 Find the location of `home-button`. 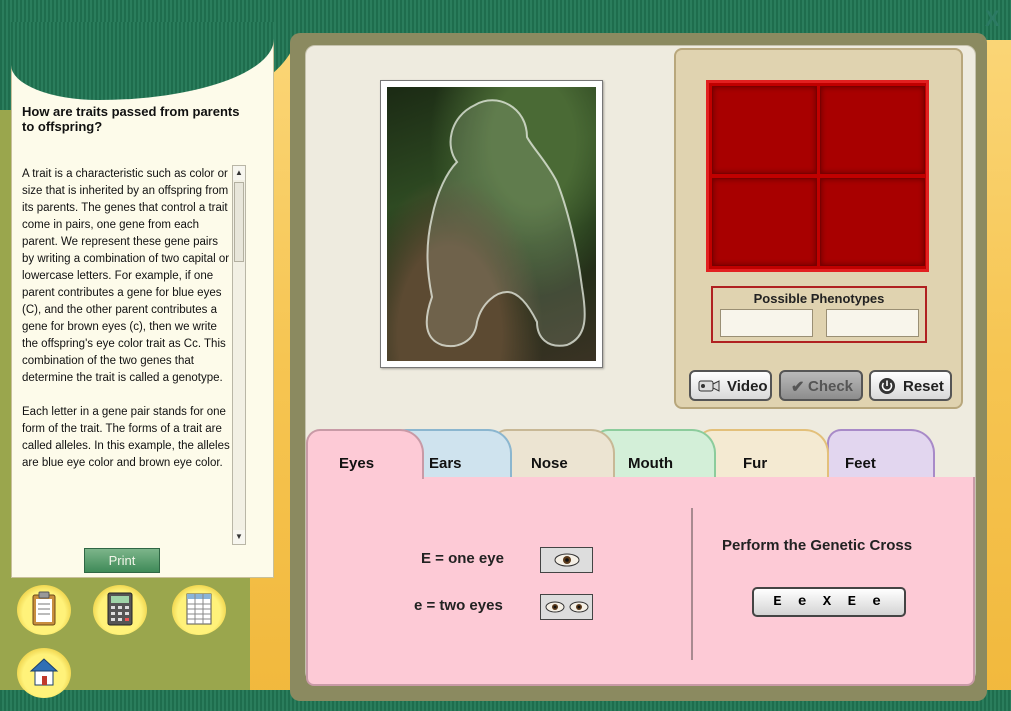

home-button is located at coordinates (44, 673).